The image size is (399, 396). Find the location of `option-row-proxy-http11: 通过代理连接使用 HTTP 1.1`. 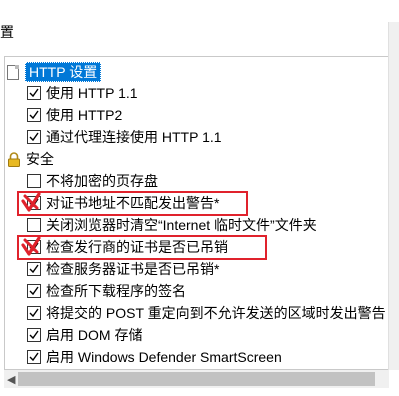

option-row-proxy-http11: 通过代理连接使用 HTTP 1.1 is located at coordinates (124, 137).